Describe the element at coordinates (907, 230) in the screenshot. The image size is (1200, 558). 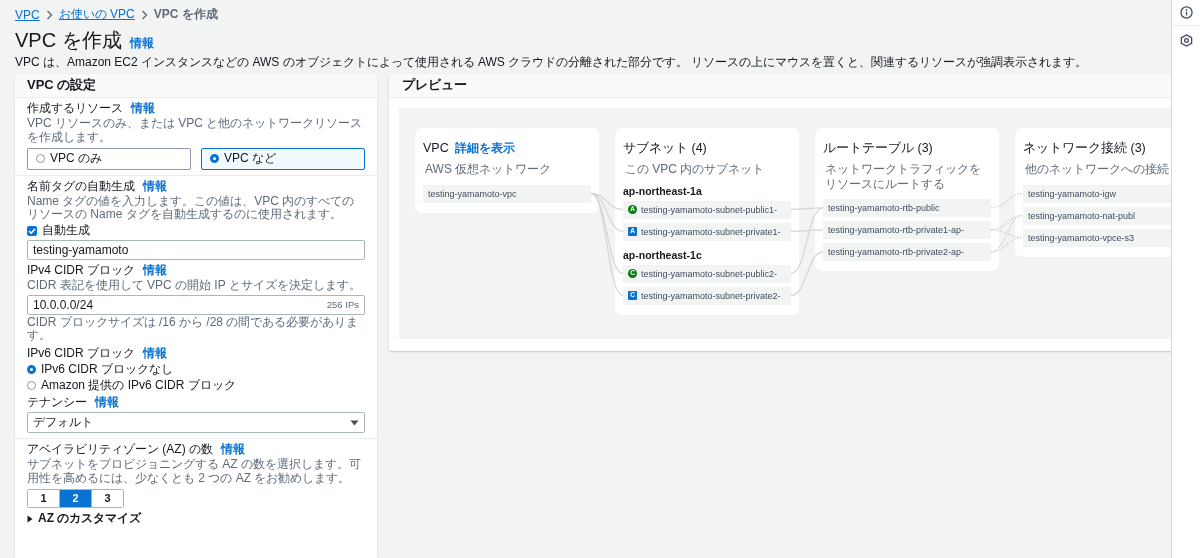
I see `resource-item: testing-yamamoto-rtb-private1-ap-` at that location.